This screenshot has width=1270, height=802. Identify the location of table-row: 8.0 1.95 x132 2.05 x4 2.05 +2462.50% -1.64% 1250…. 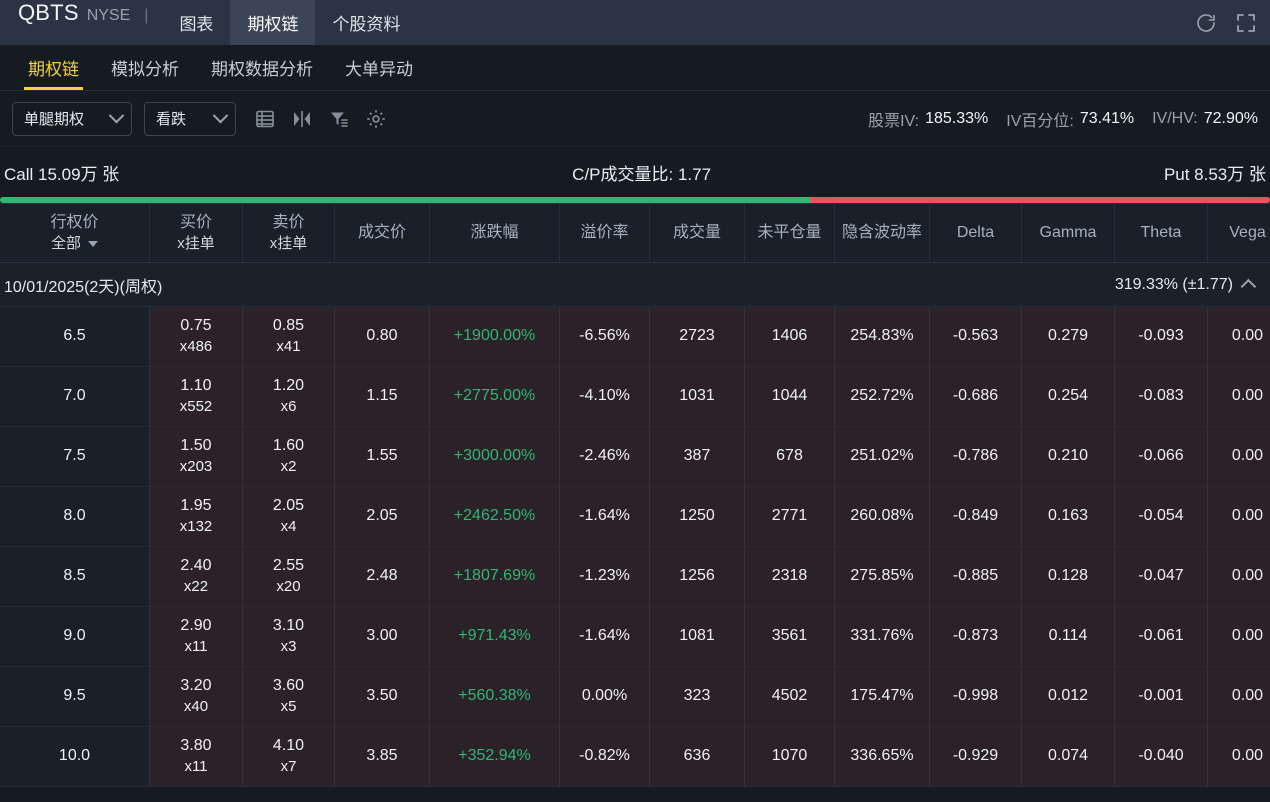
(635, 517).